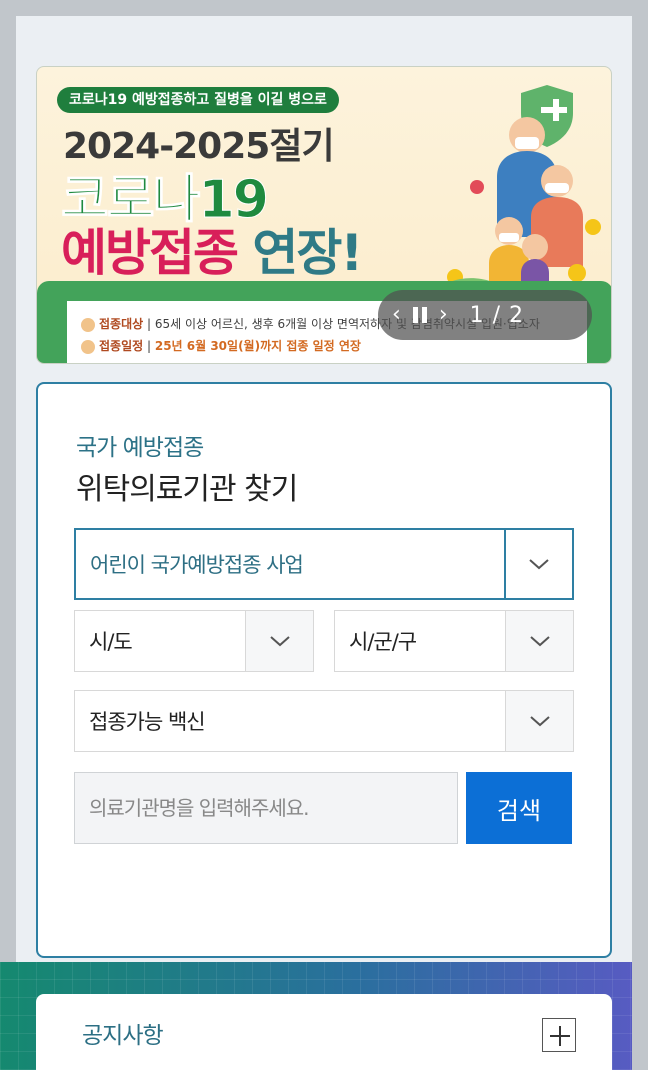 The height and width of the screenshot is (1070, 648). What do you see at coordinates (111, 642) in the screenshot?
I see `sido-select-value: 시/도` at bounding box center [111, 642].